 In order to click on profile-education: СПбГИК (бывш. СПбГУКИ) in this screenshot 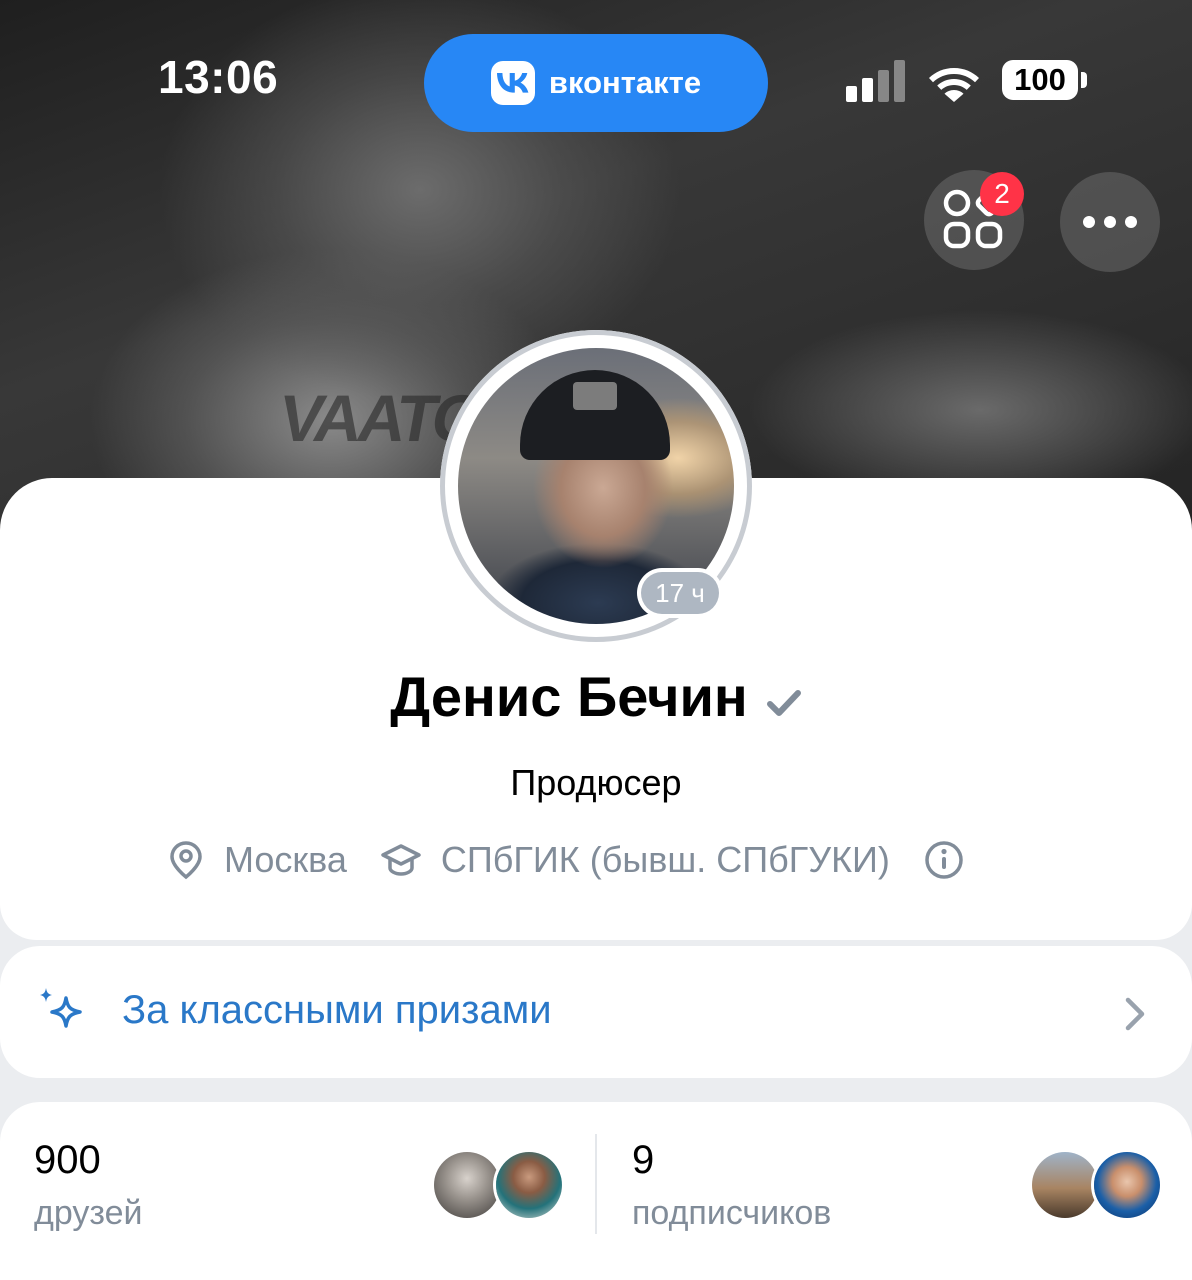, I will do `click(665, 859)`.